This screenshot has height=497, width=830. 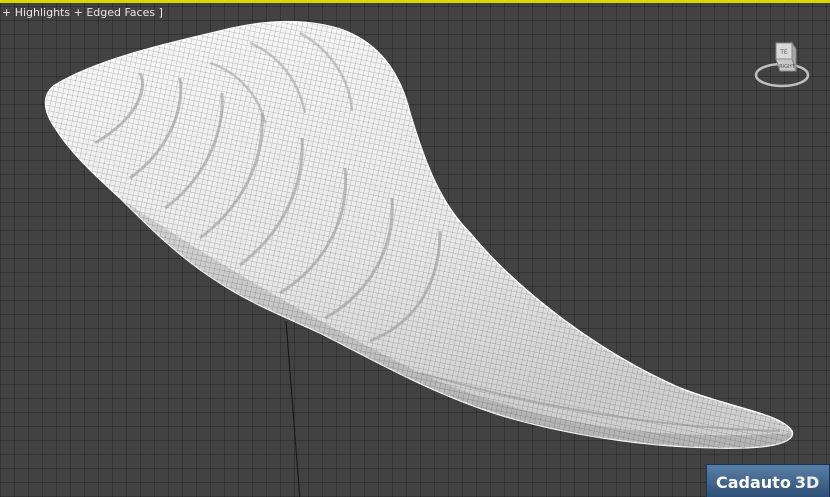 What do you see at coordinates (753, 482) in the screenshot?
I see `watermark-brand: Cadauto` at bounding box center [753, 482].